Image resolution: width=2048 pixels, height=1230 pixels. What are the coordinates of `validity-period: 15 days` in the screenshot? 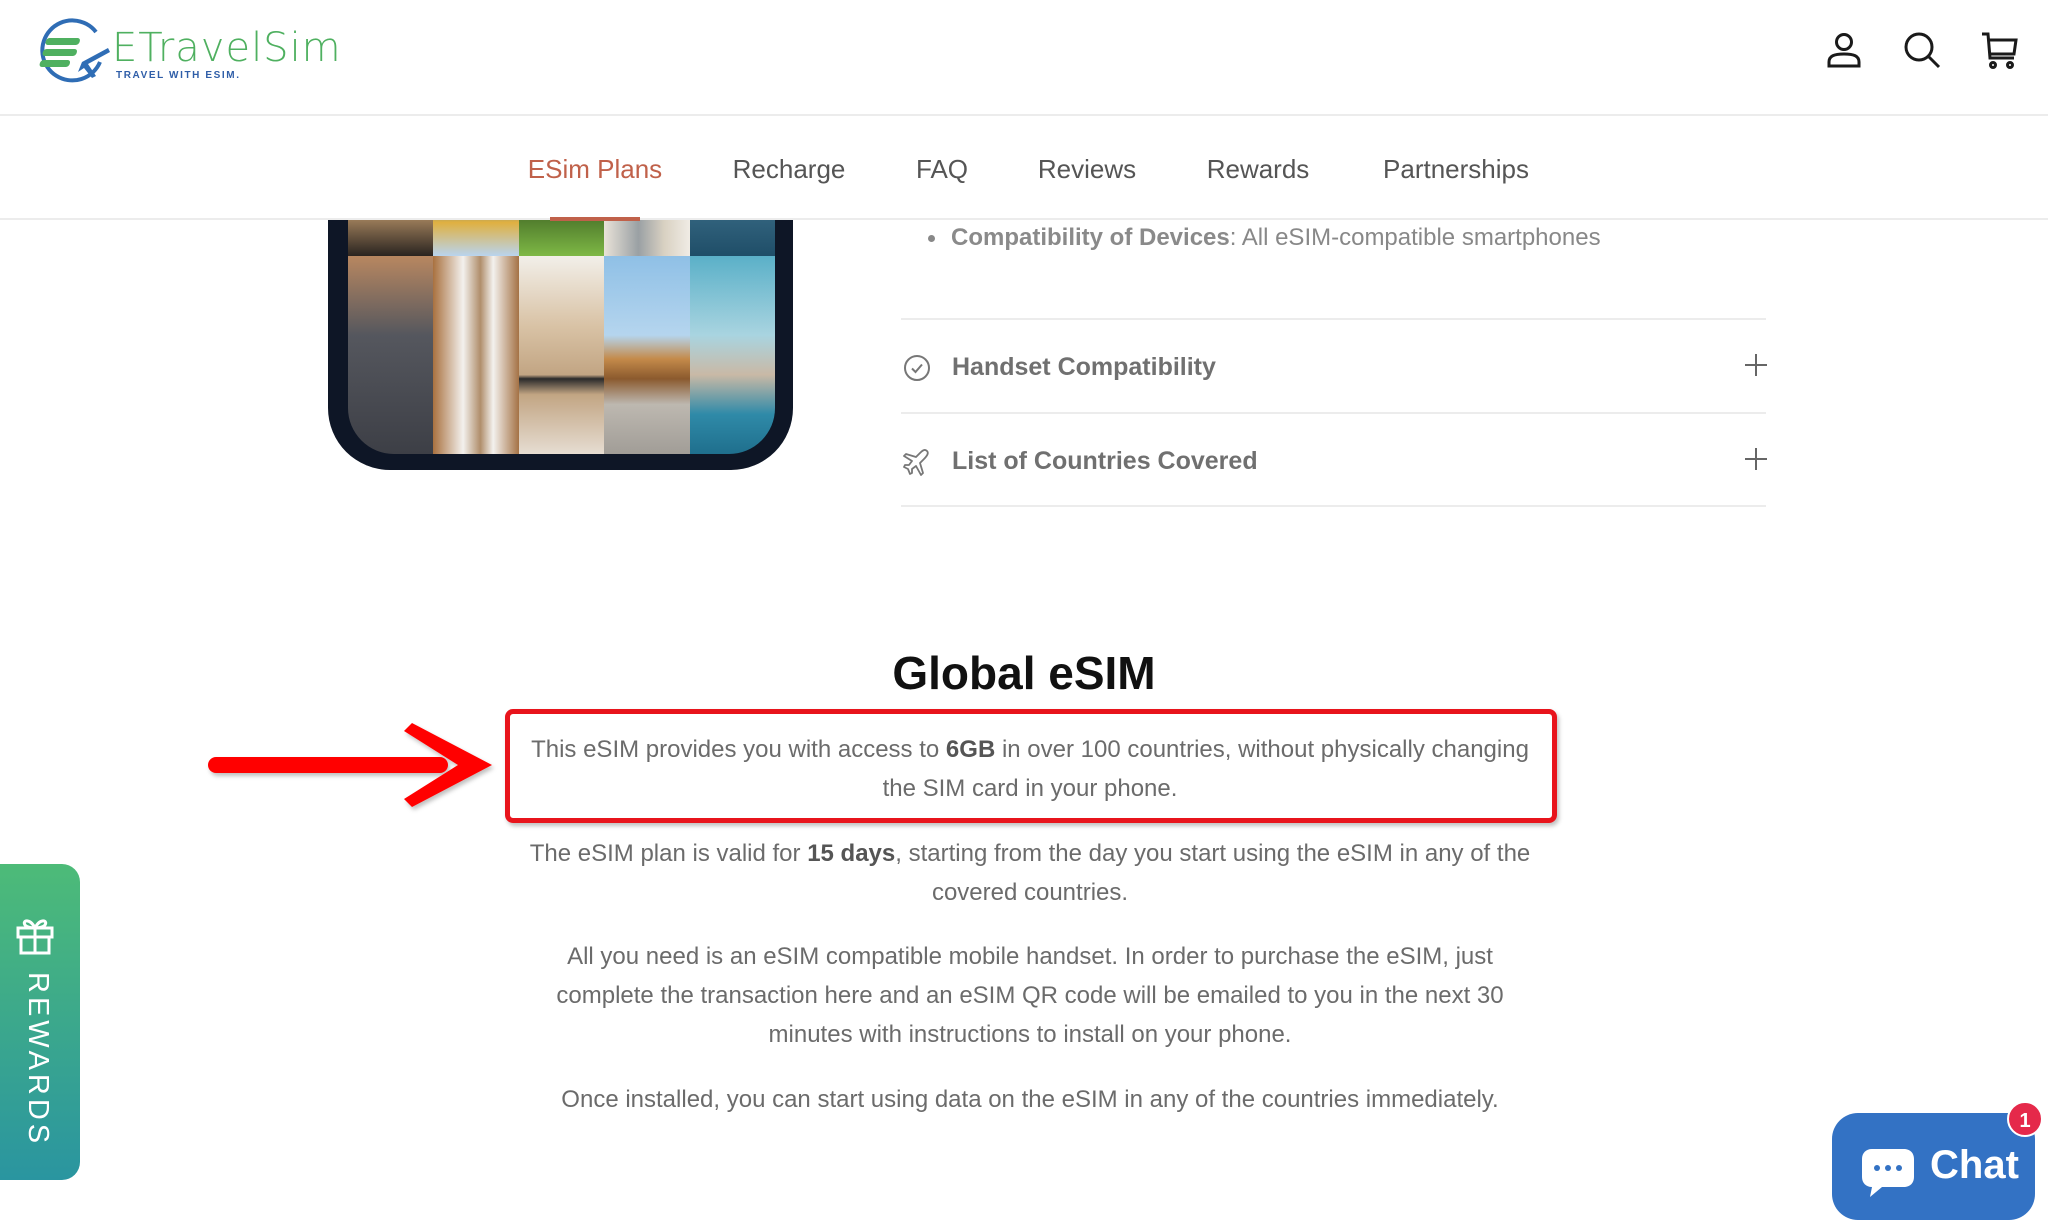 It's located at (851, 853).